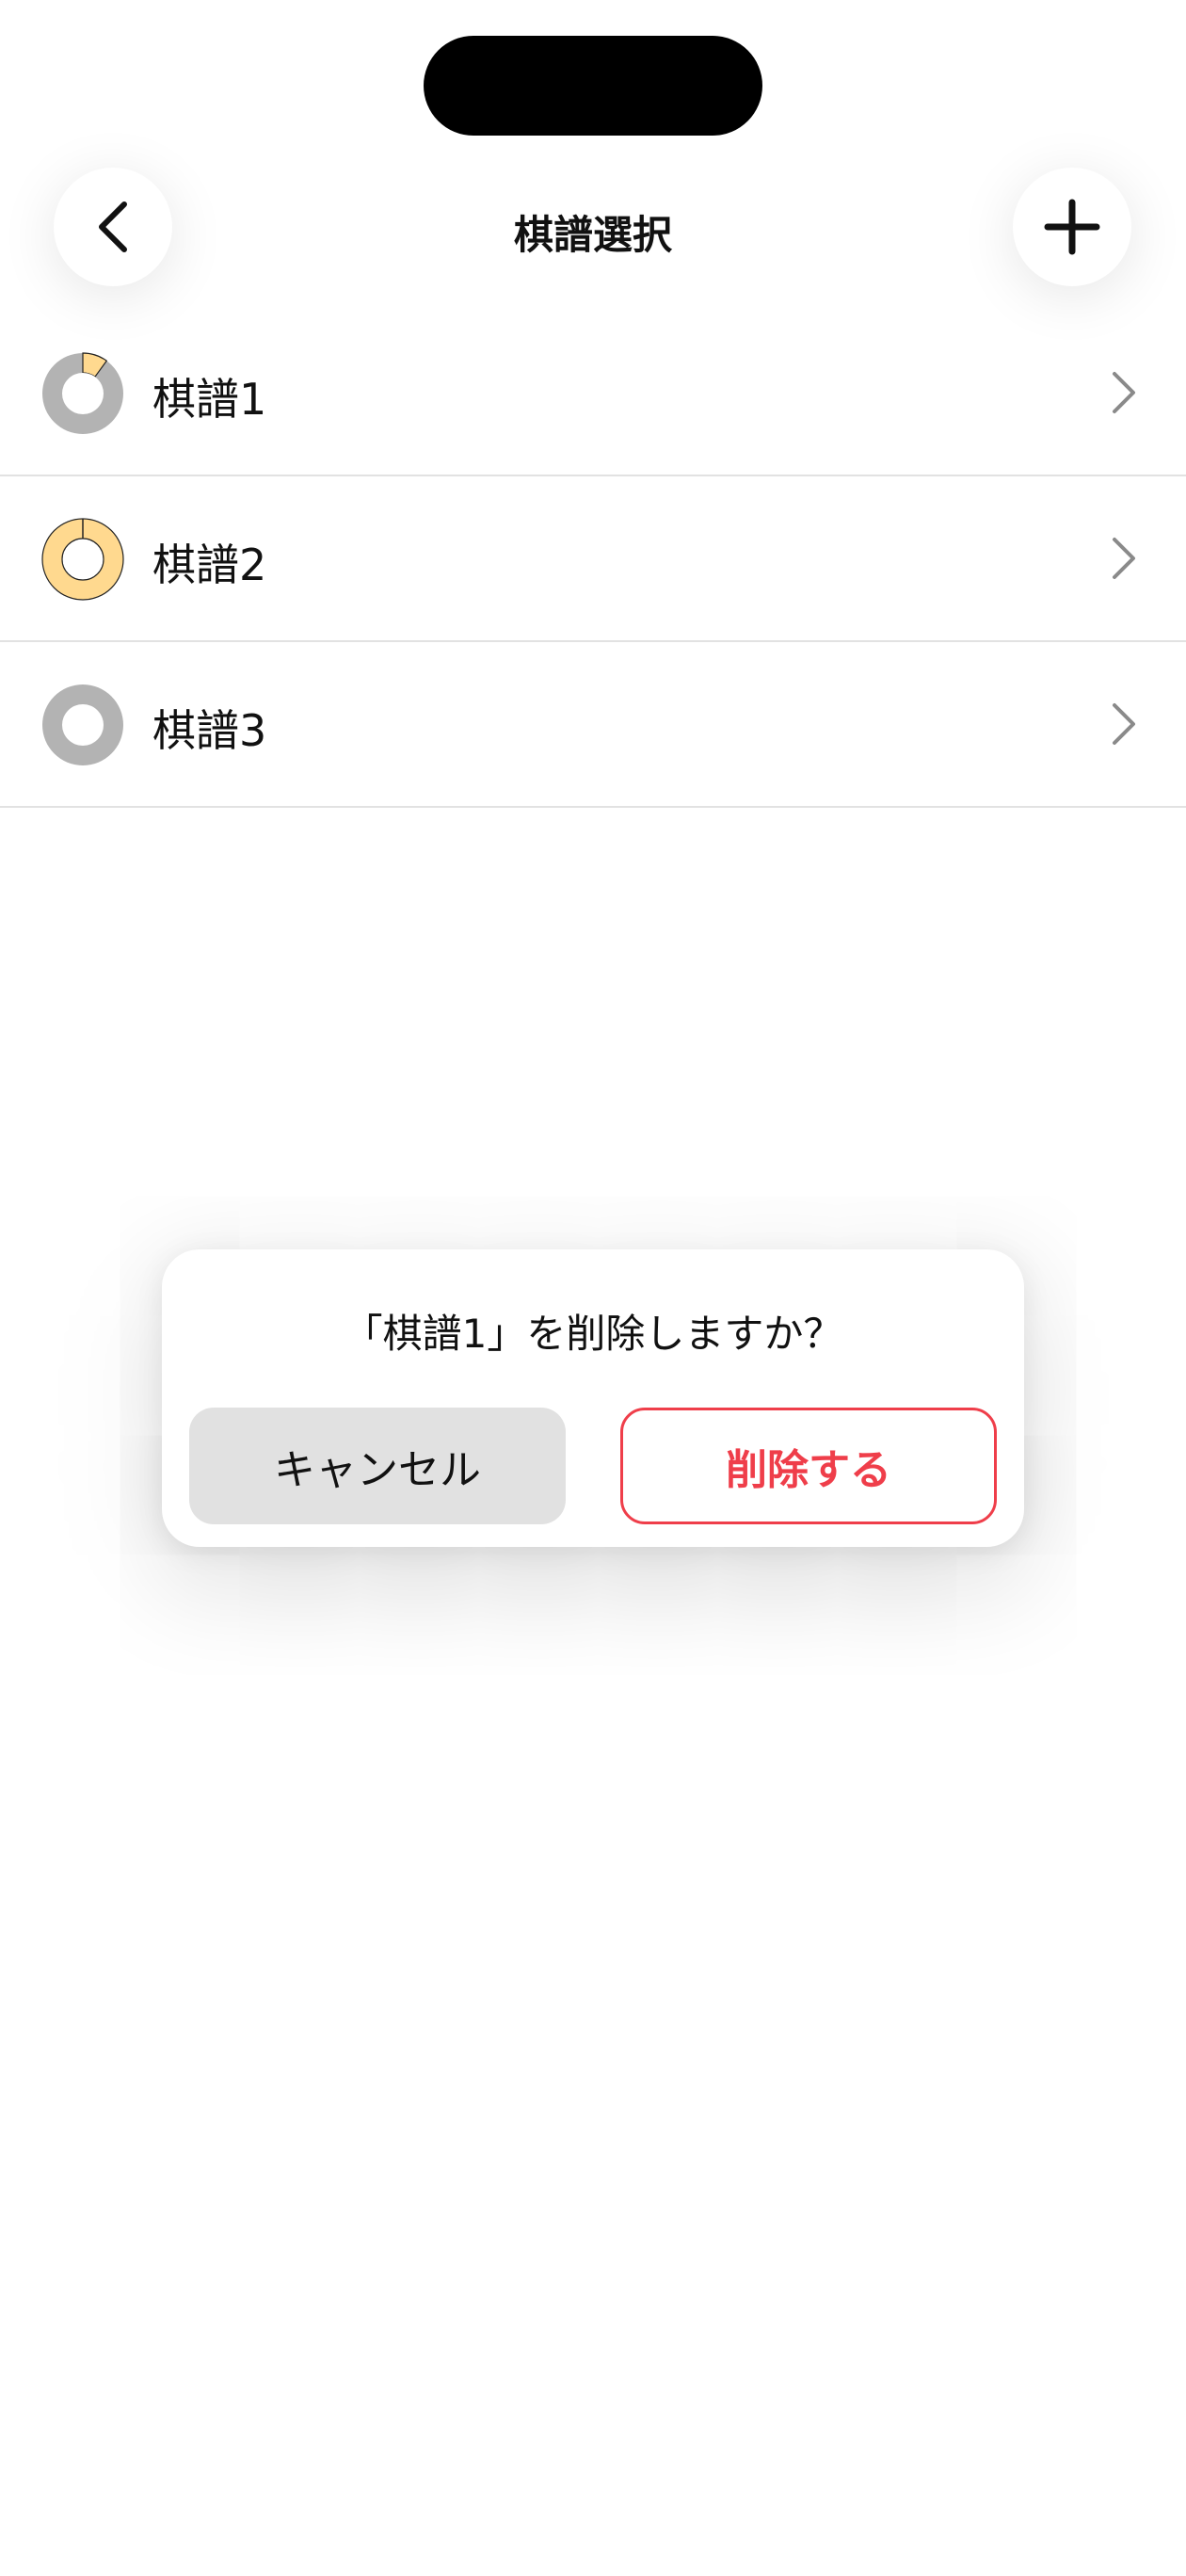  I want to click on delete-confirm-dialog: 「棋譜1」を削除しますか？ キャンセル 削除する, so click(593, 1398).